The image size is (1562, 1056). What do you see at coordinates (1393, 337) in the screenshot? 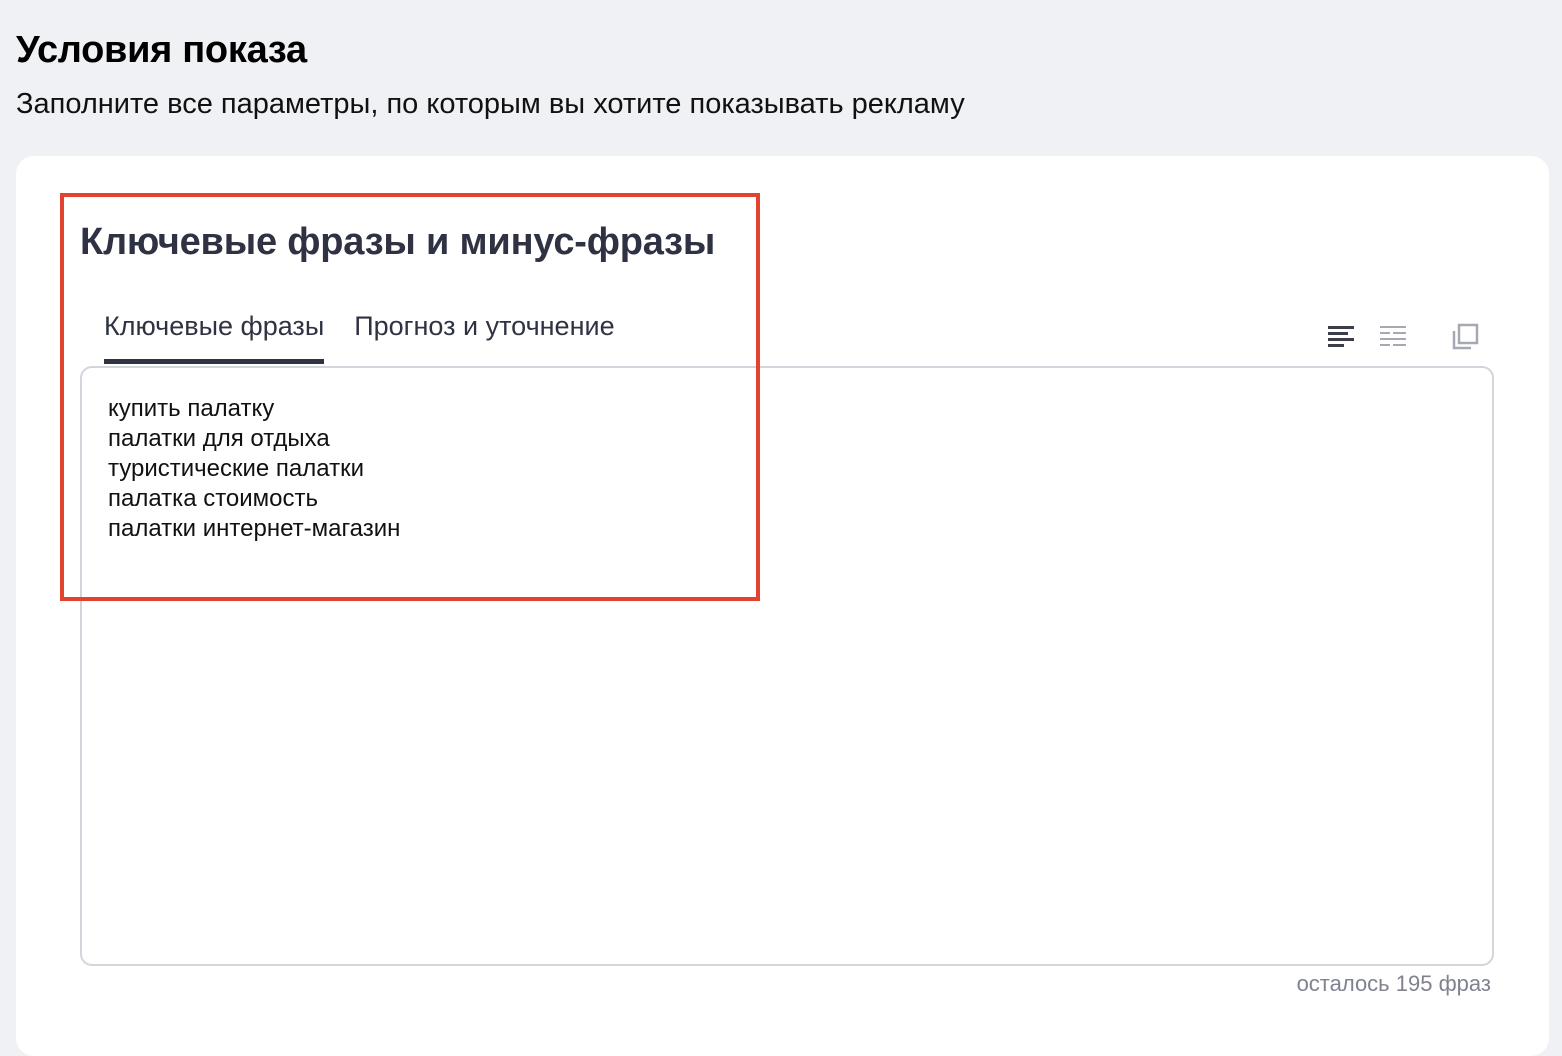
I see `list-view-icon` at bounding box center [1393, 337].